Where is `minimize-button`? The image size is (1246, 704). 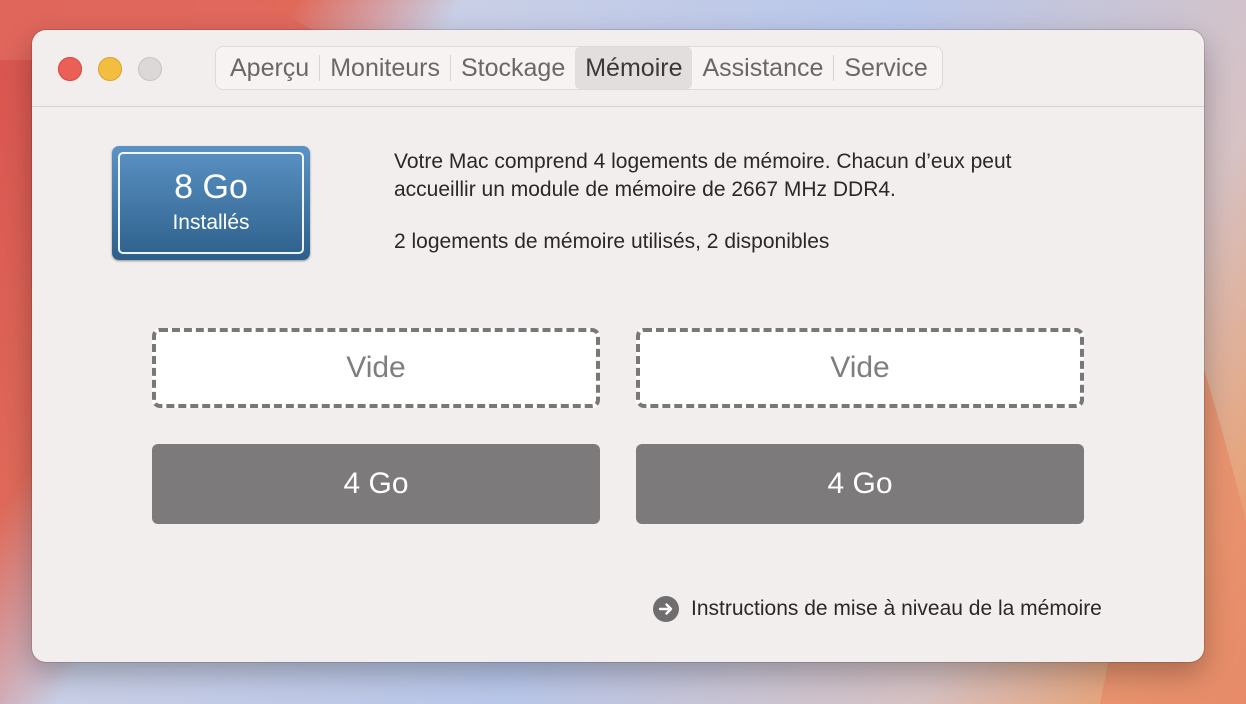 minimize-button is located at coordinates (110, 69).